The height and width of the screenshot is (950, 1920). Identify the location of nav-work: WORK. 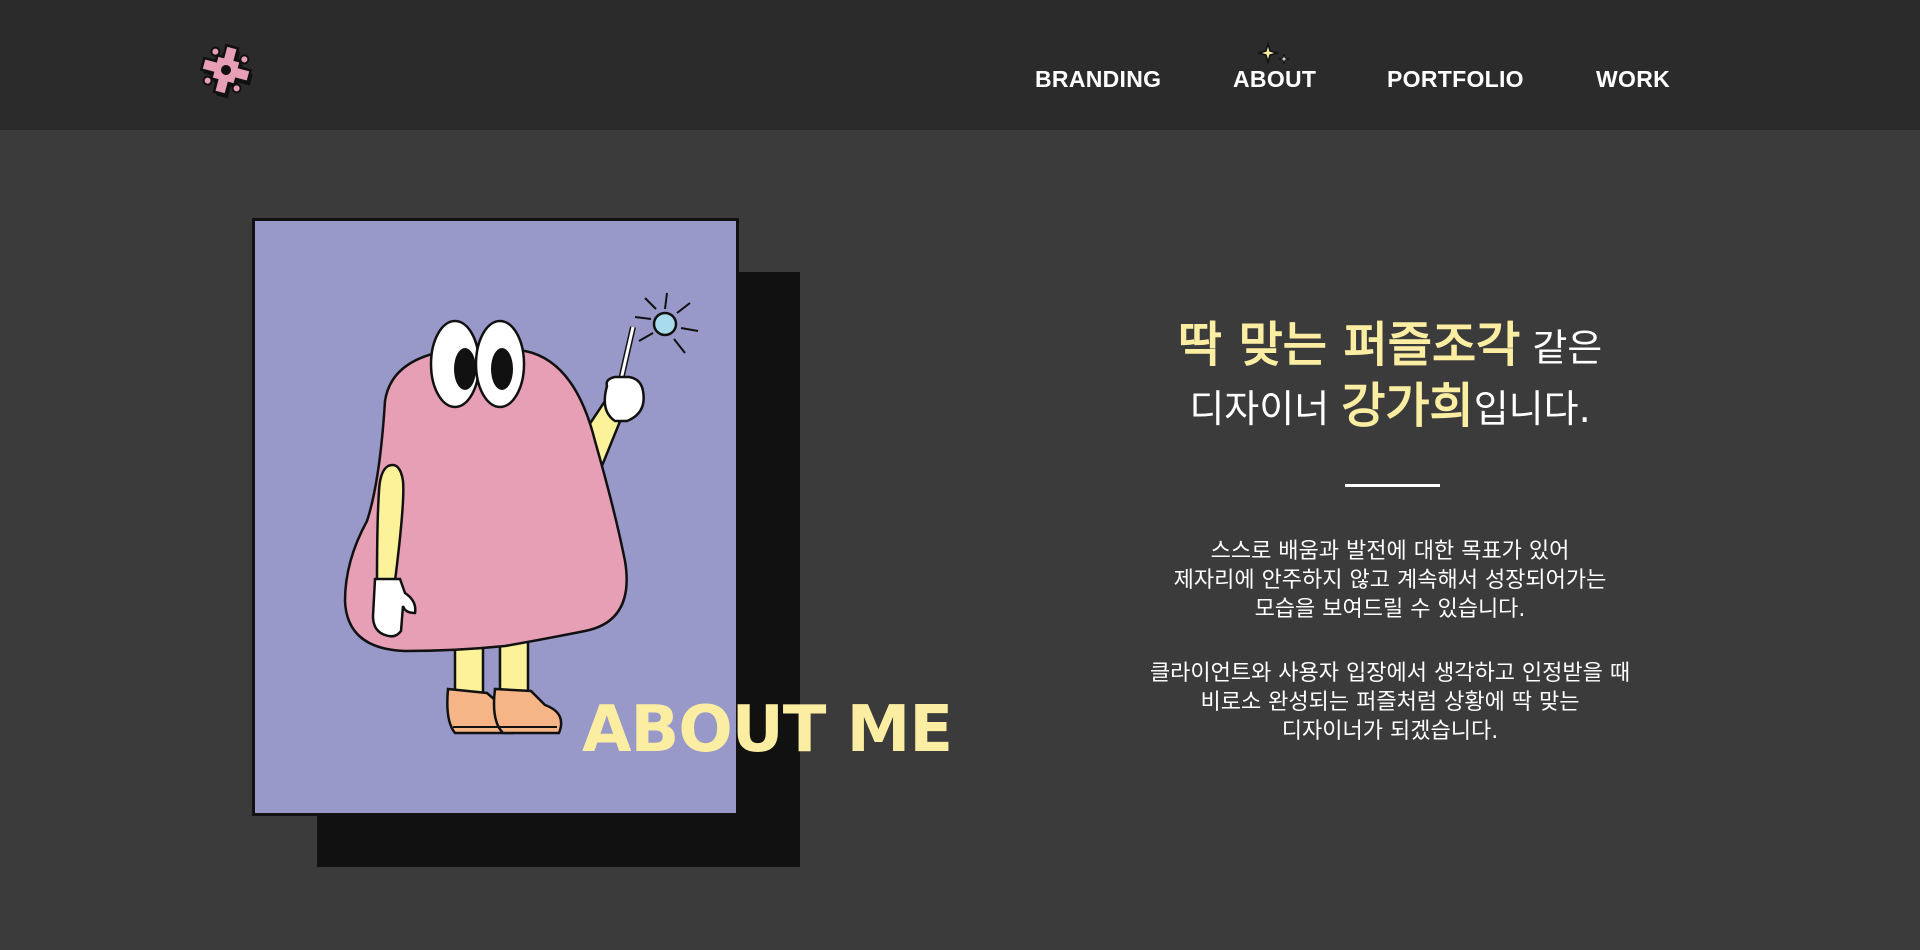
(1633, 79).